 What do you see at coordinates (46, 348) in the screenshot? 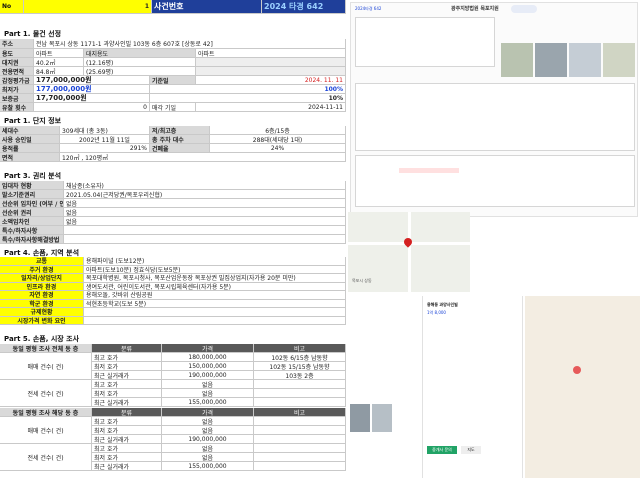
I see `market-corner: 동일 평형 조사 전체 동 층` at bounding box center [46, 348].